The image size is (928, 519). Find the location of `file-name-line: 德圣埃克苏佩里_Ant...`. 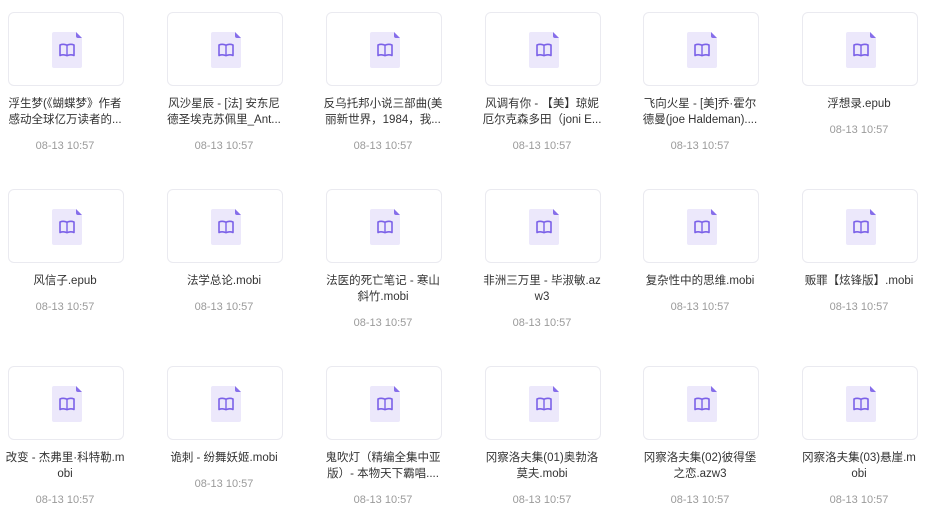

file-name-line: 德圣埃克苏佩里_Ant... is located at coordinates (224, 120).